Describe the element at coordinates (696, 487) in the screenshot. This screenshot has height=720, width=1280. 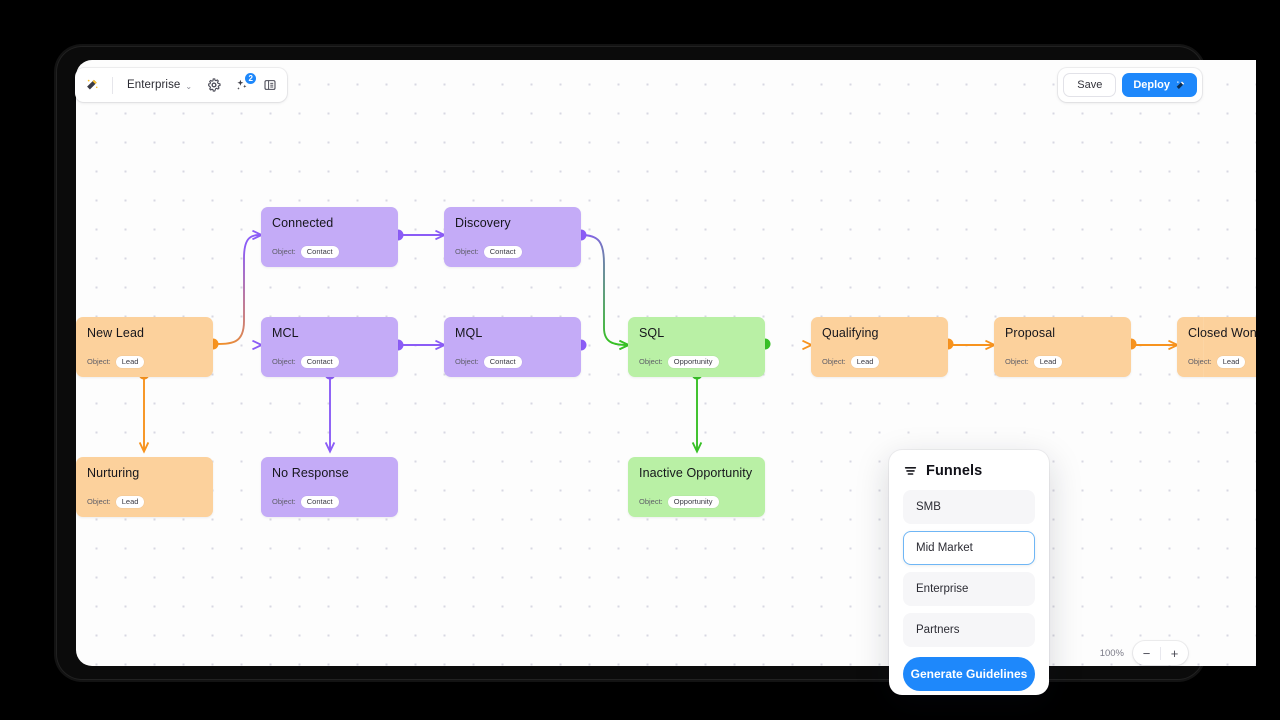
I see `node-inactive: Inactive Opportunity Object: Opportunity` at that location.